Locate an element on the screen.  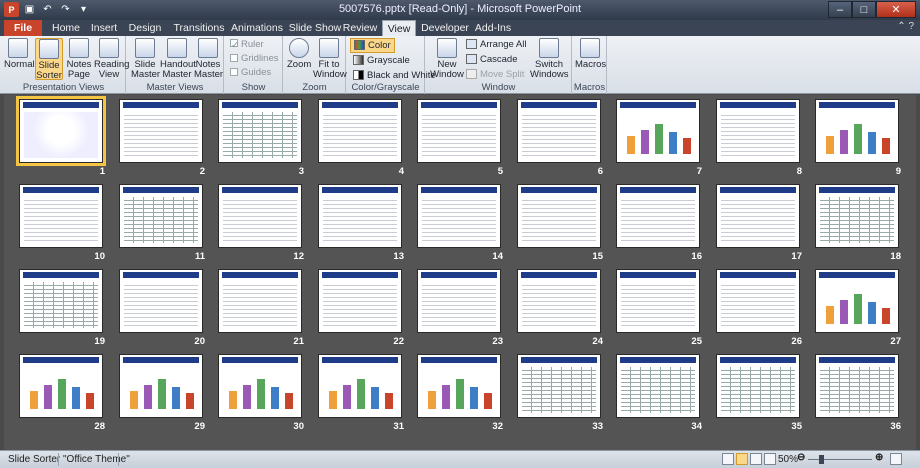
slide-number: 34 is located at coordinates (696, 426).